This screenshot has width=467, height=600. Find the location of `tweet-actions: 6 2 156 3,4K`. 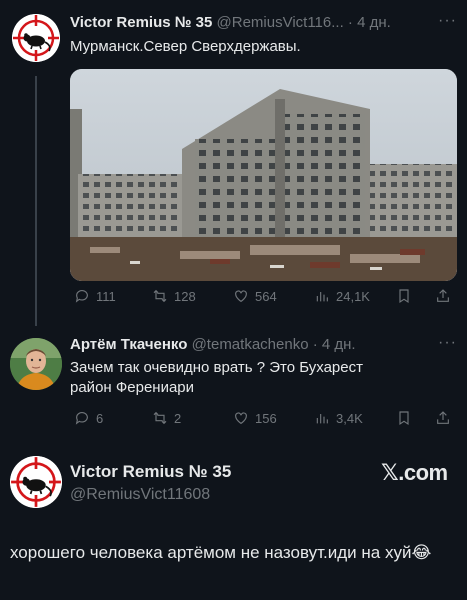

tweet-actions: 6 2 156 3,4K is located at coordinates (263, 421).